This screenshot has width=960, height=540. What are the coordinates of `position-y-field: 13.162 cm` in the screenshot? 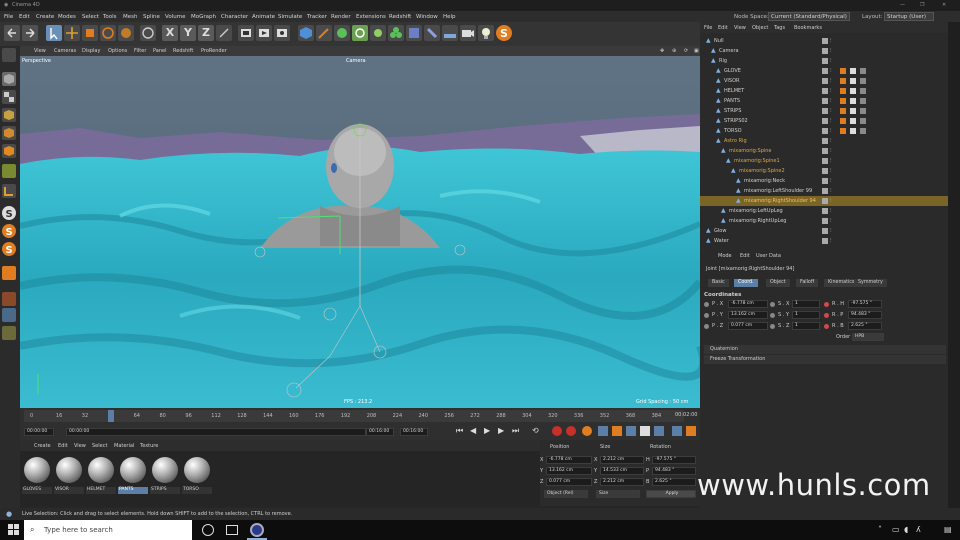 It's located at (569, 471).